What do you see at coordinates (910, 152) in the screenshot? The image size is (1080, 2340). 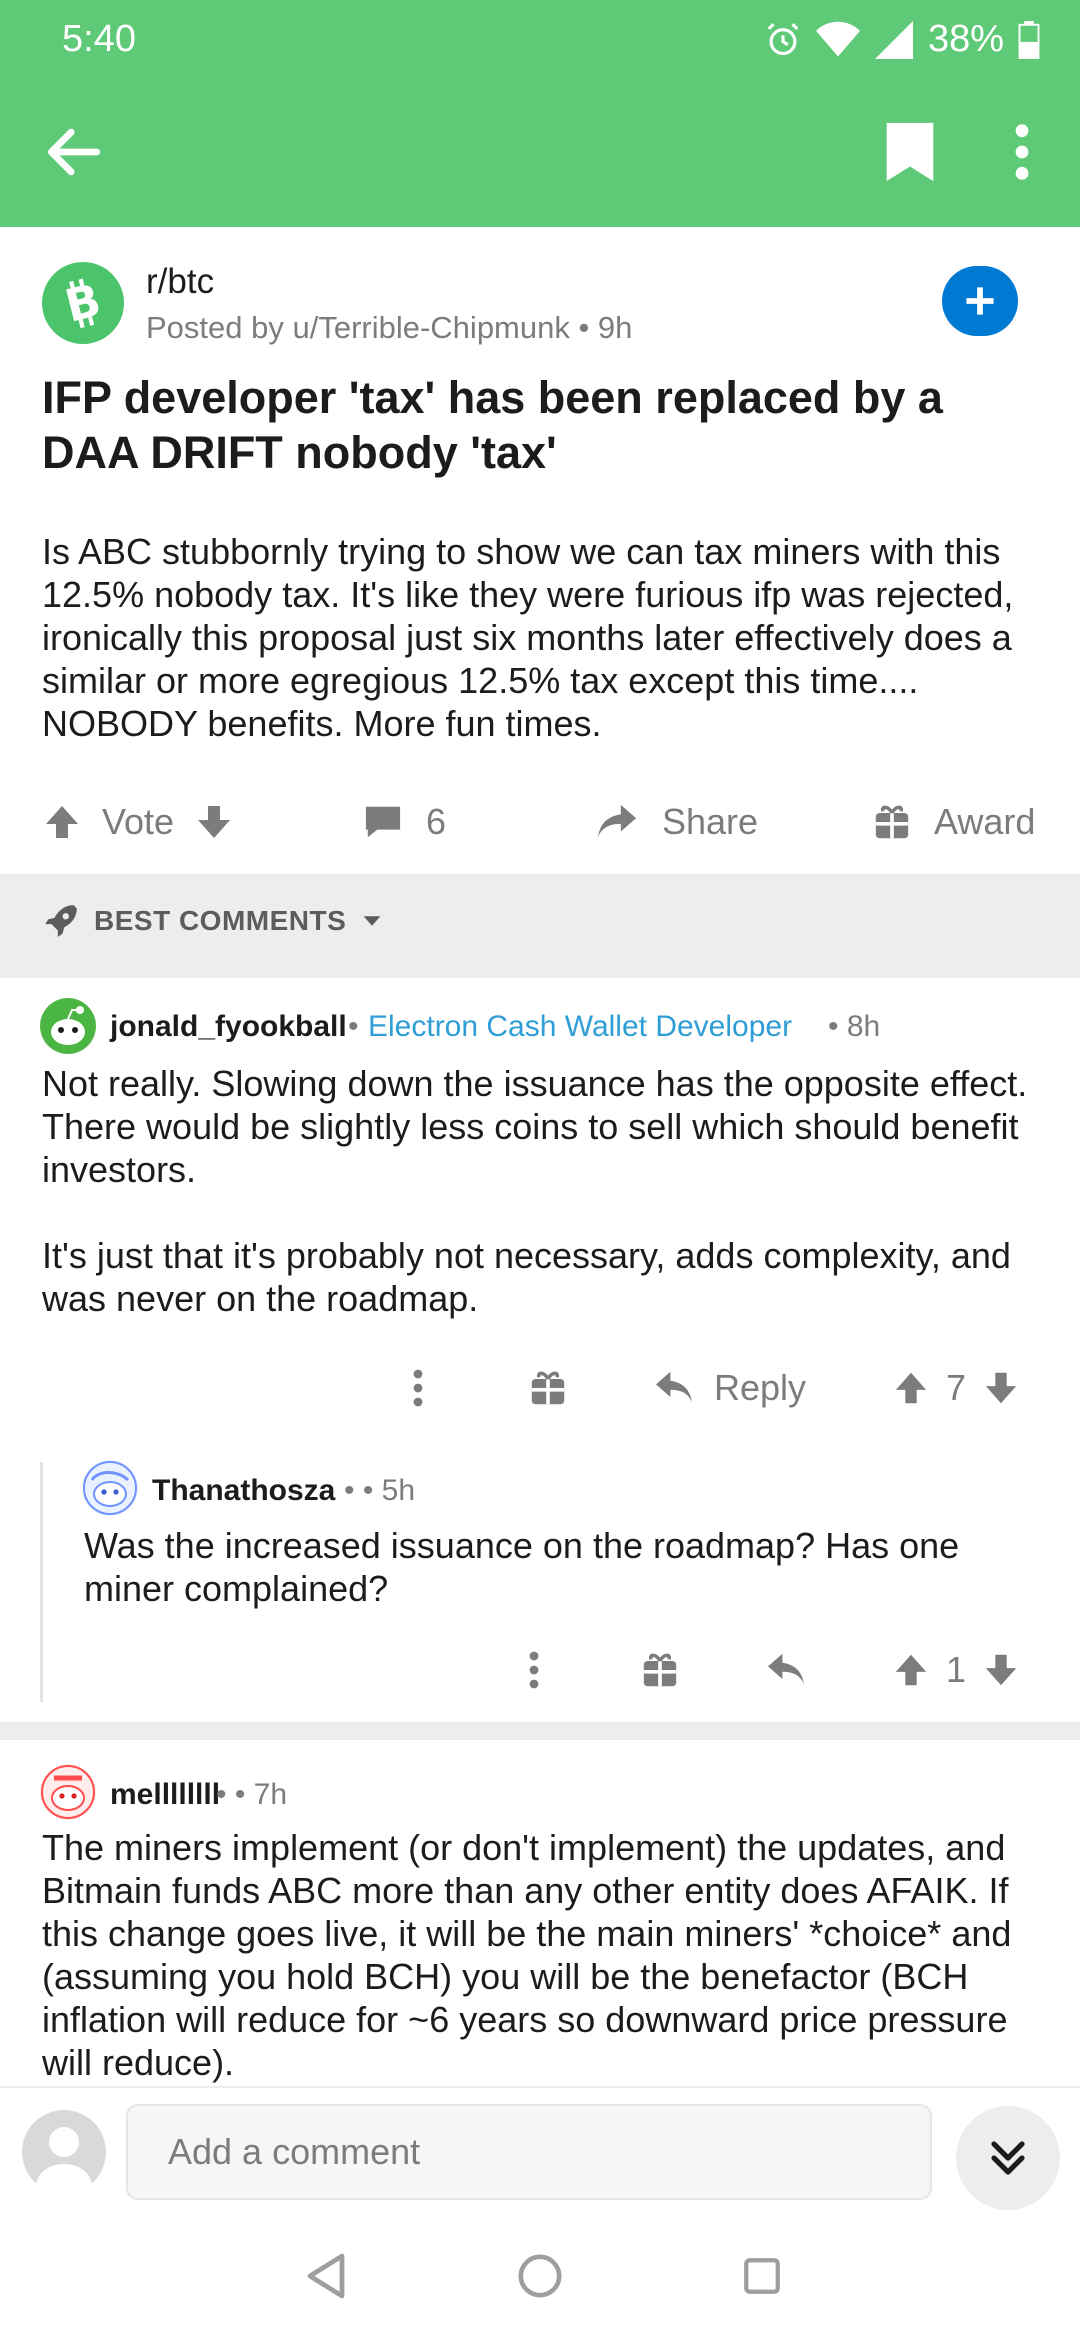 I see `bookmark-icon` at bounding box center [910, 152].